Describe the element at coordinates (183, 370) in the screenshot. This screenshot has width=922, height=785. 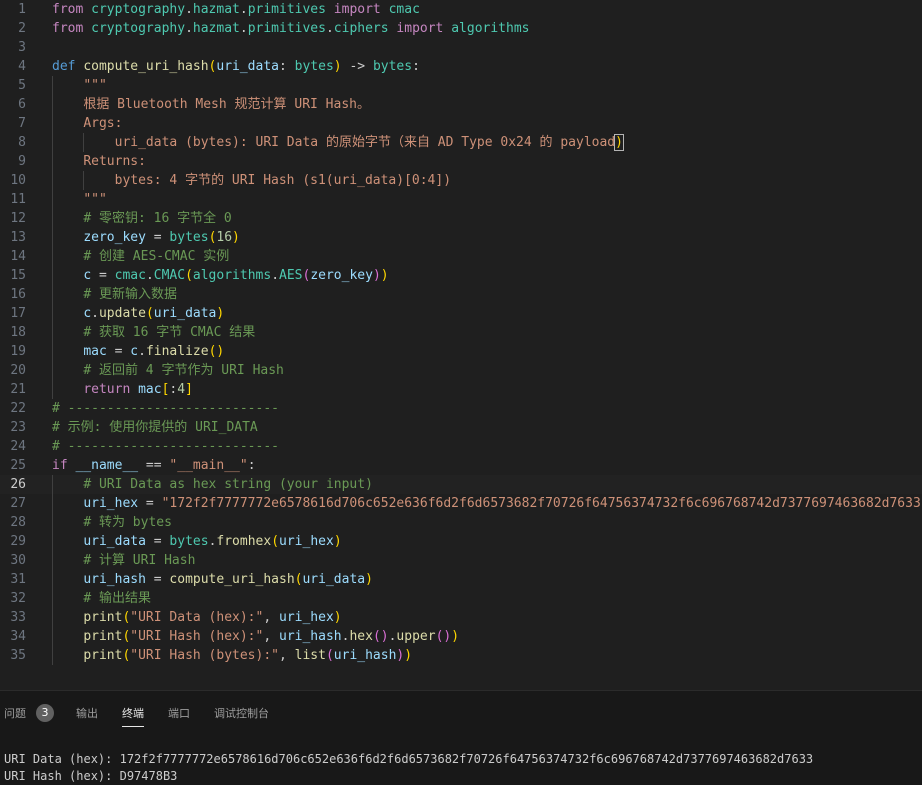
I see `code-text: # 返回前 4 字节作为 URI Hash` at that location.